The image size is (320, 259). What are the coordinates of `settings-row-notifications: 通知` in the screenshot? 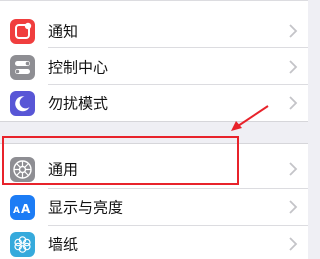 It's located at (154, 30).